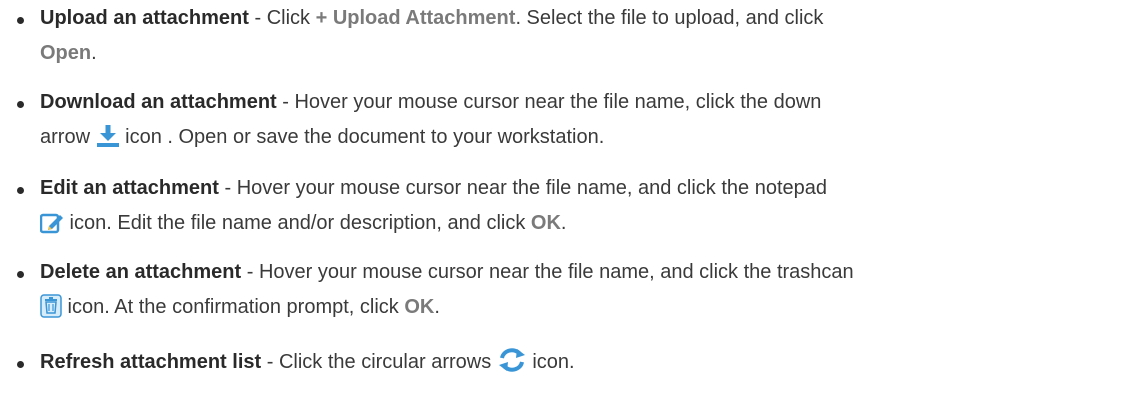  Describe the element at coordinates (108, 136) in the screenshot. I see `download-icon` at that location.